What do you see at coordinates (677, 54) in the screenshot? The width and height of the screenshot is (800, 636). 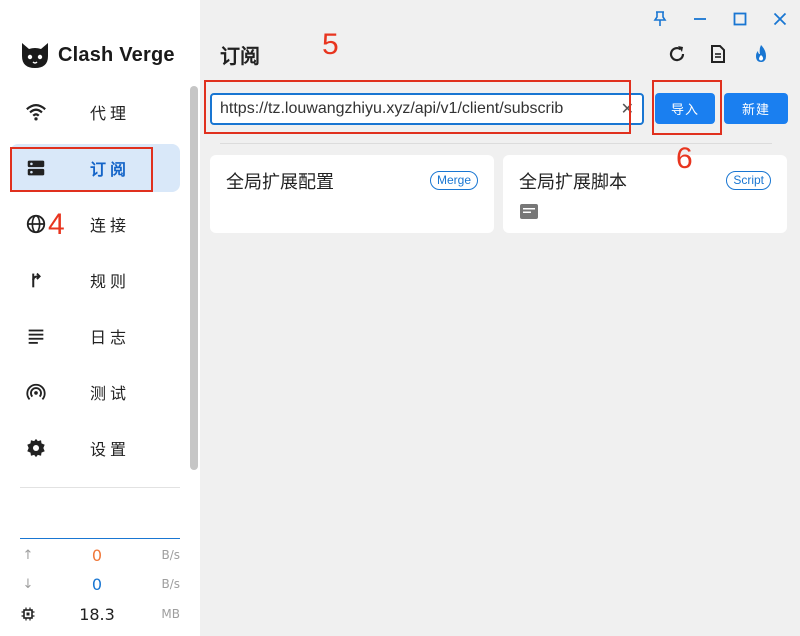 I see `refresh-icon` at bounding box center [677, 54].